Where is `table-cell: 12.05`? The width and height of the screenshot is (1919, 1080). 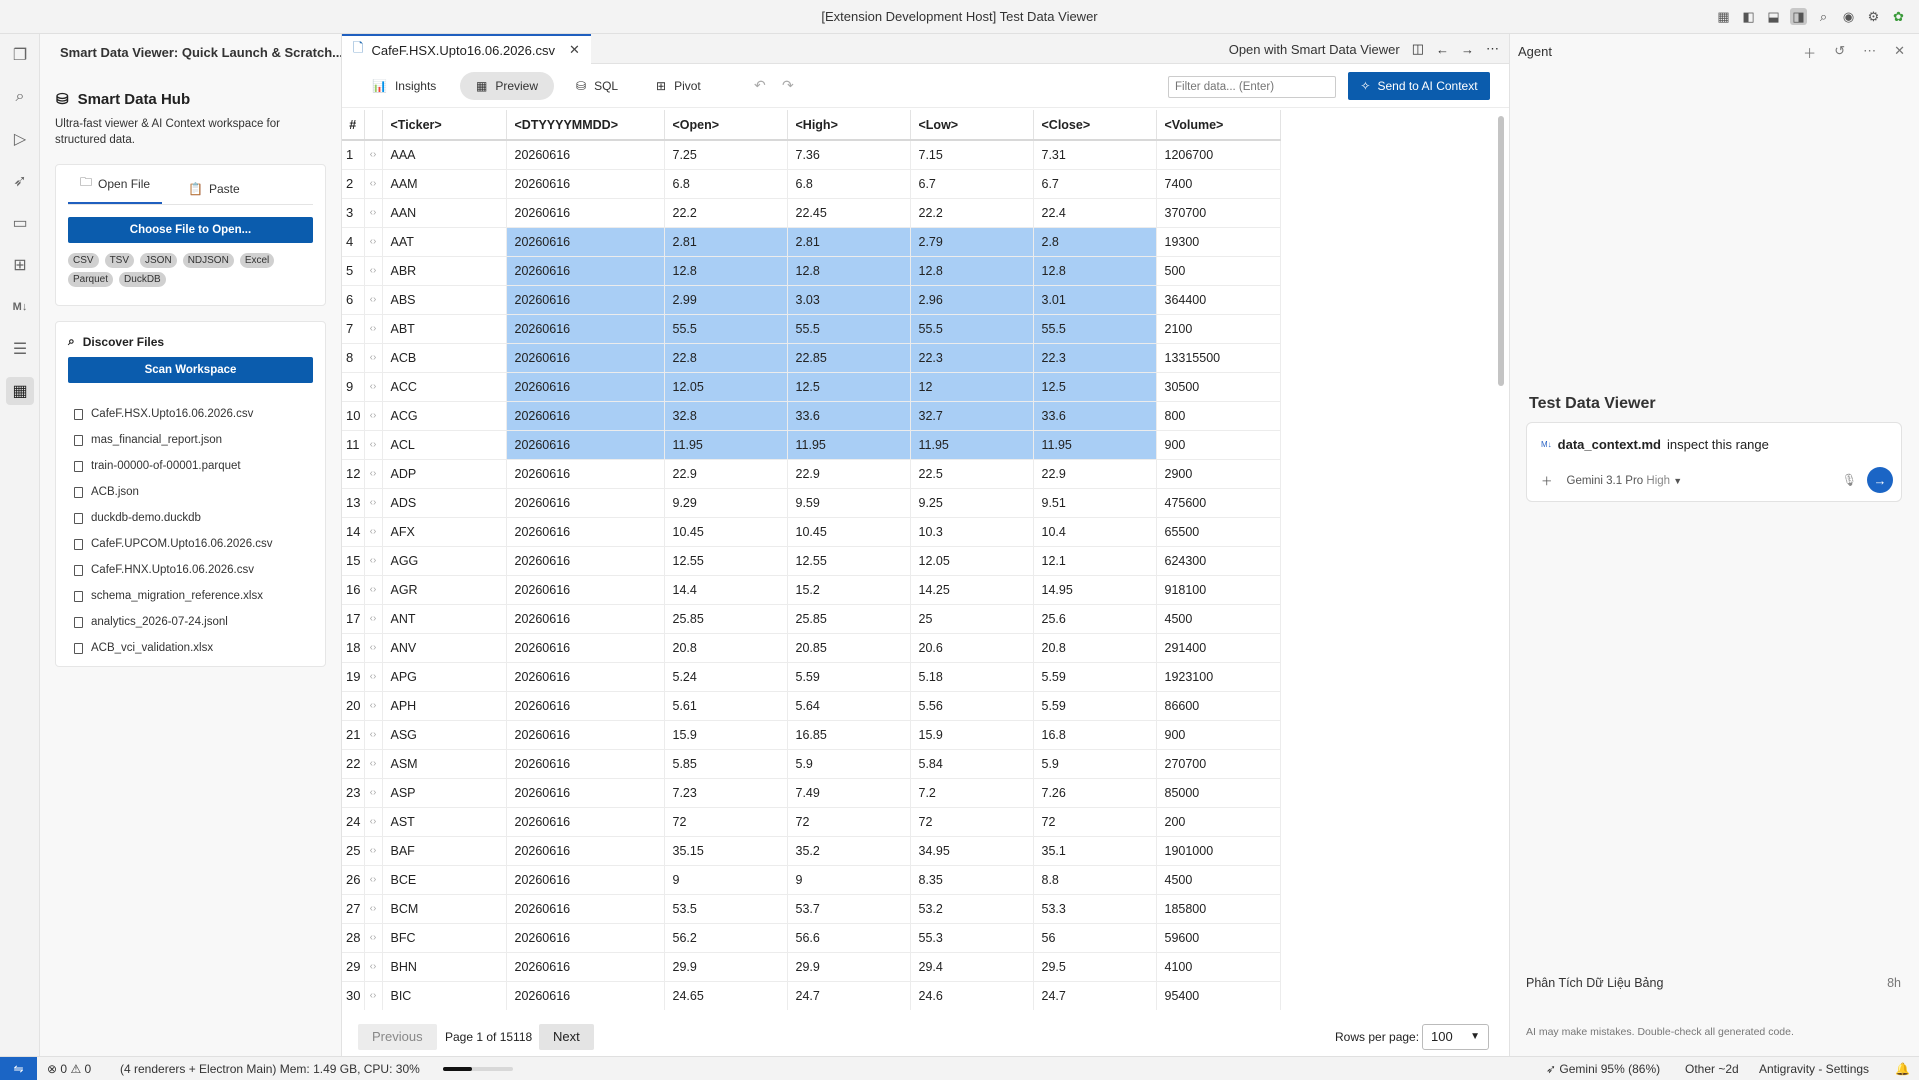 table-cell: 12.05 is located at coordinates (972, 561).